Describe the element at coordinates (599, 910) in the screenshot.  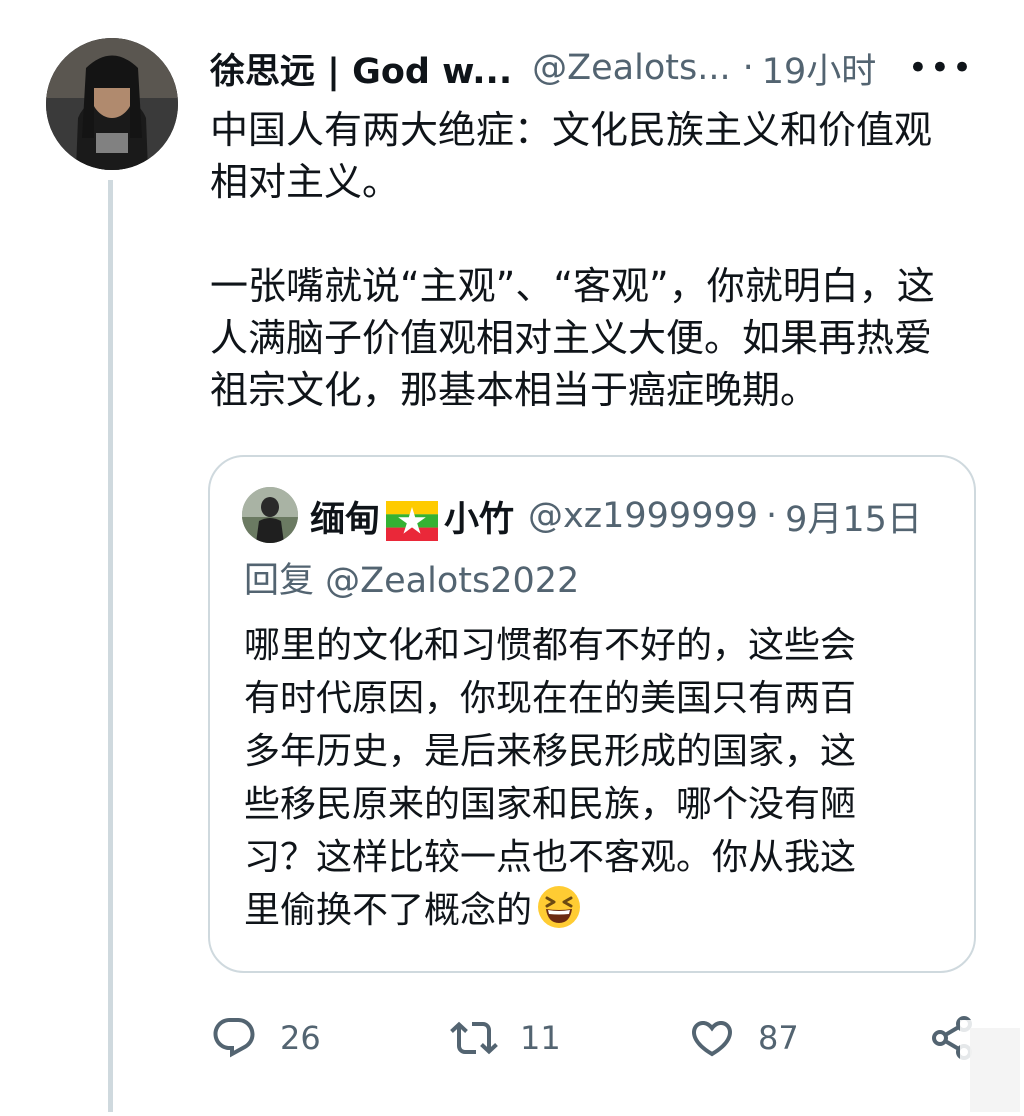
I see `quote-text-last-line: 里偷换不了概念的` at that location.